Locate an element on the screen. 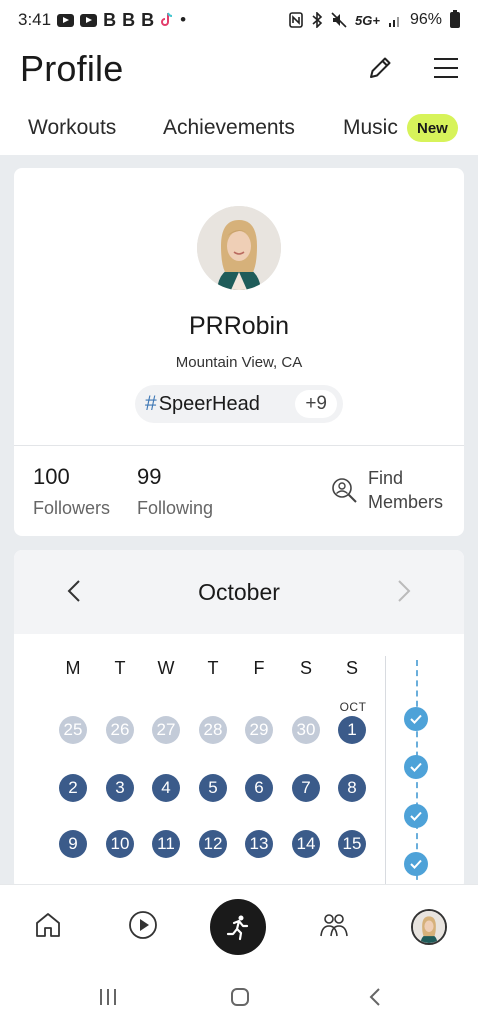 This screenshot has height=1024, width=478. find-members-label-line2: Members is located at coordinates (406, 502).